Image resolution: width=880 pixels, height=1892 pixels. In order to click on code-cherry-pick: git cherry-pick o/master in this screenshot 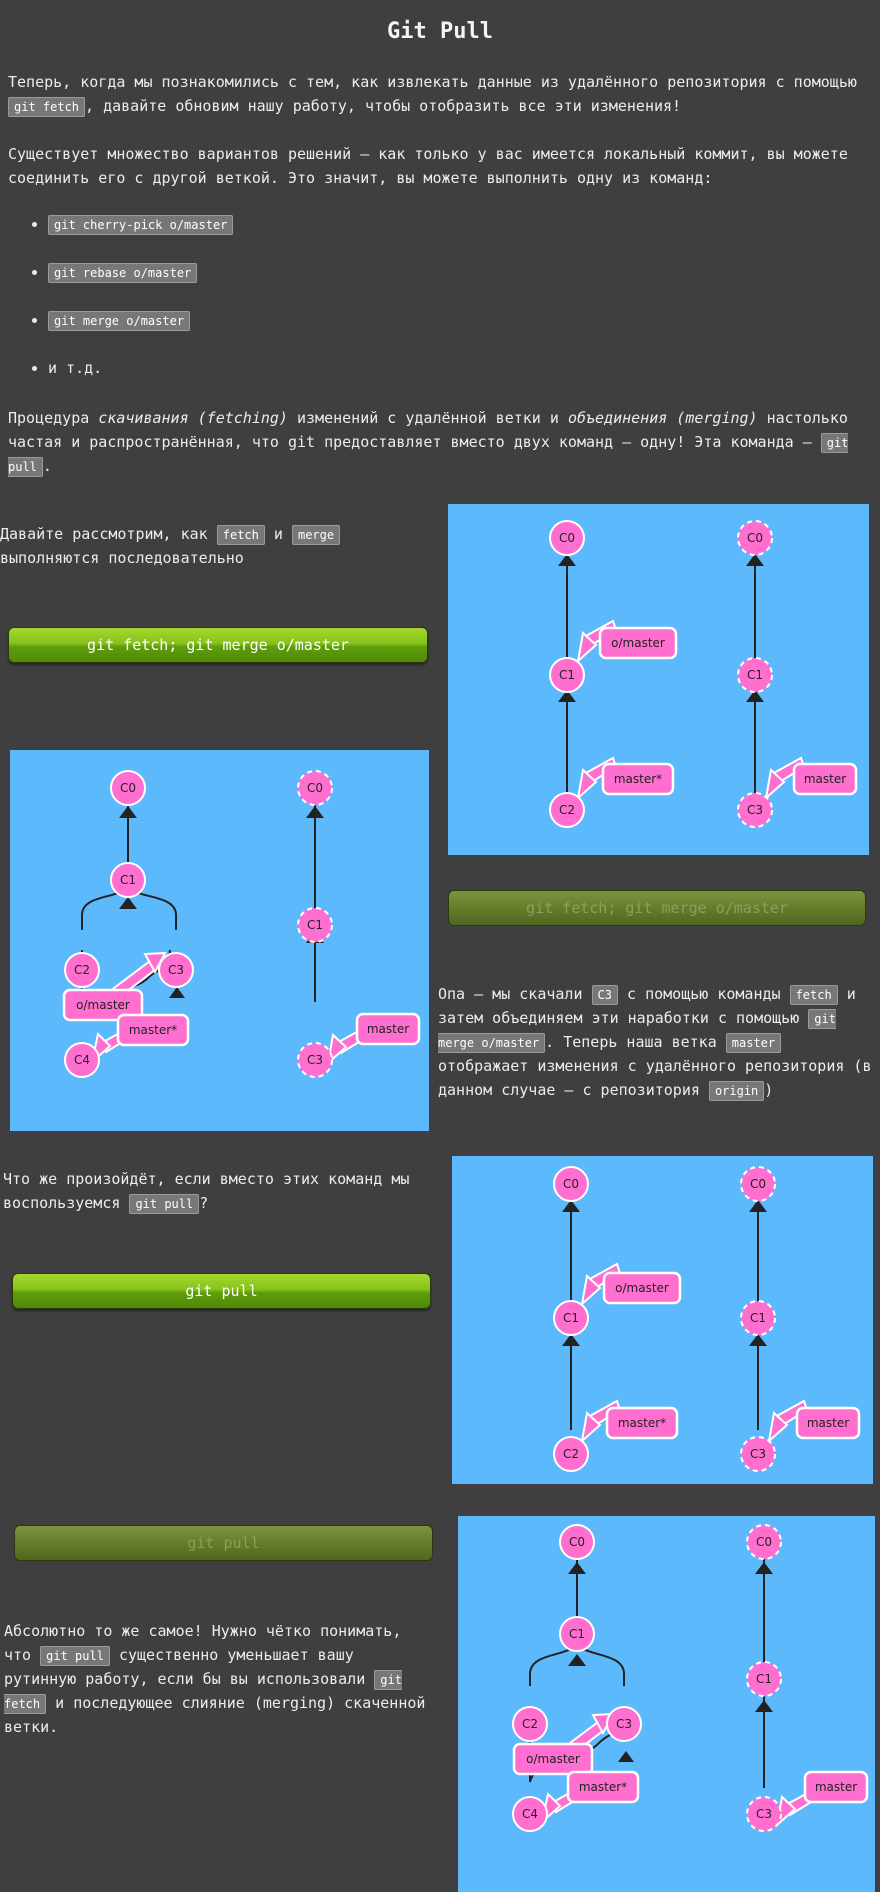, I will do `click(141, 225)`.